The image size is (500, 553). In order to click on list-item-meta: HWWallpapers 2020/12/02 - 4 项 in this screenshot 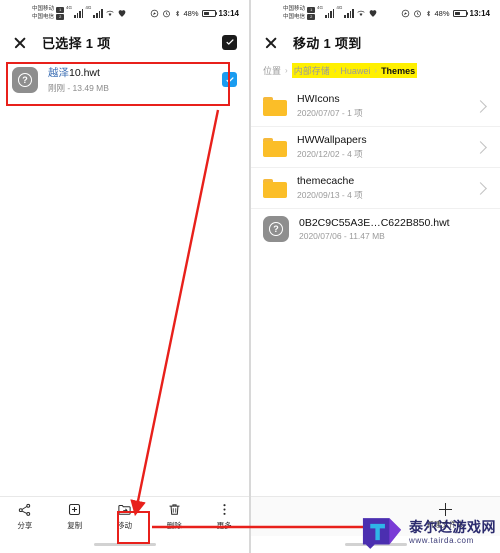, I will do `click(381, 147)`.